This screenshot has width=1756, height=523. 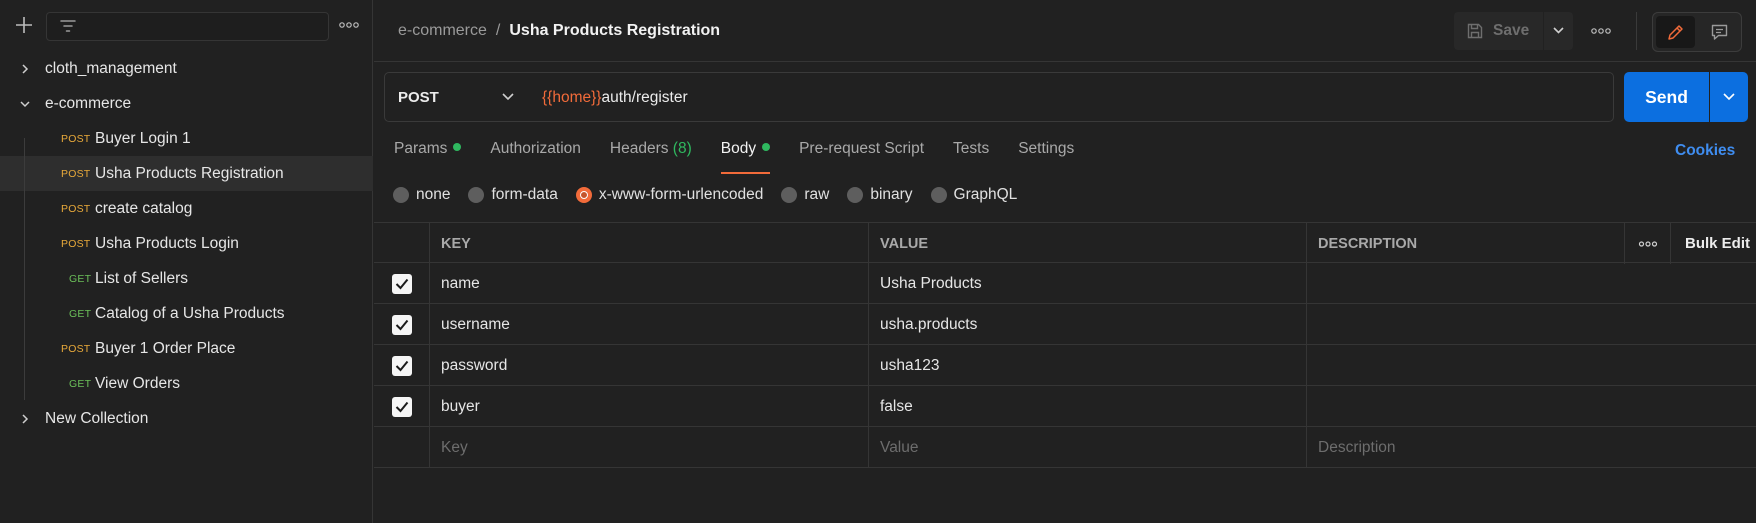 What do you see at coordinates (1087, 365) in the screenshot?
I see `value-cell: usha123` at bounding box center [1087, 365].